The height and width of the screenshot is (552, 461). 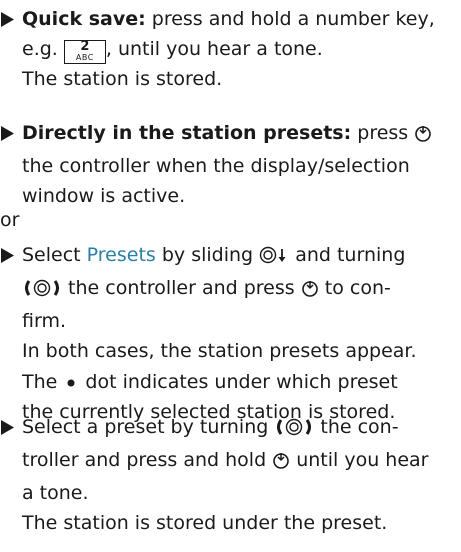 What do you see at coordinates (356, 427) in the screenshot?
I see `select-preset-con: the con-` at bounding box center [356, 427].